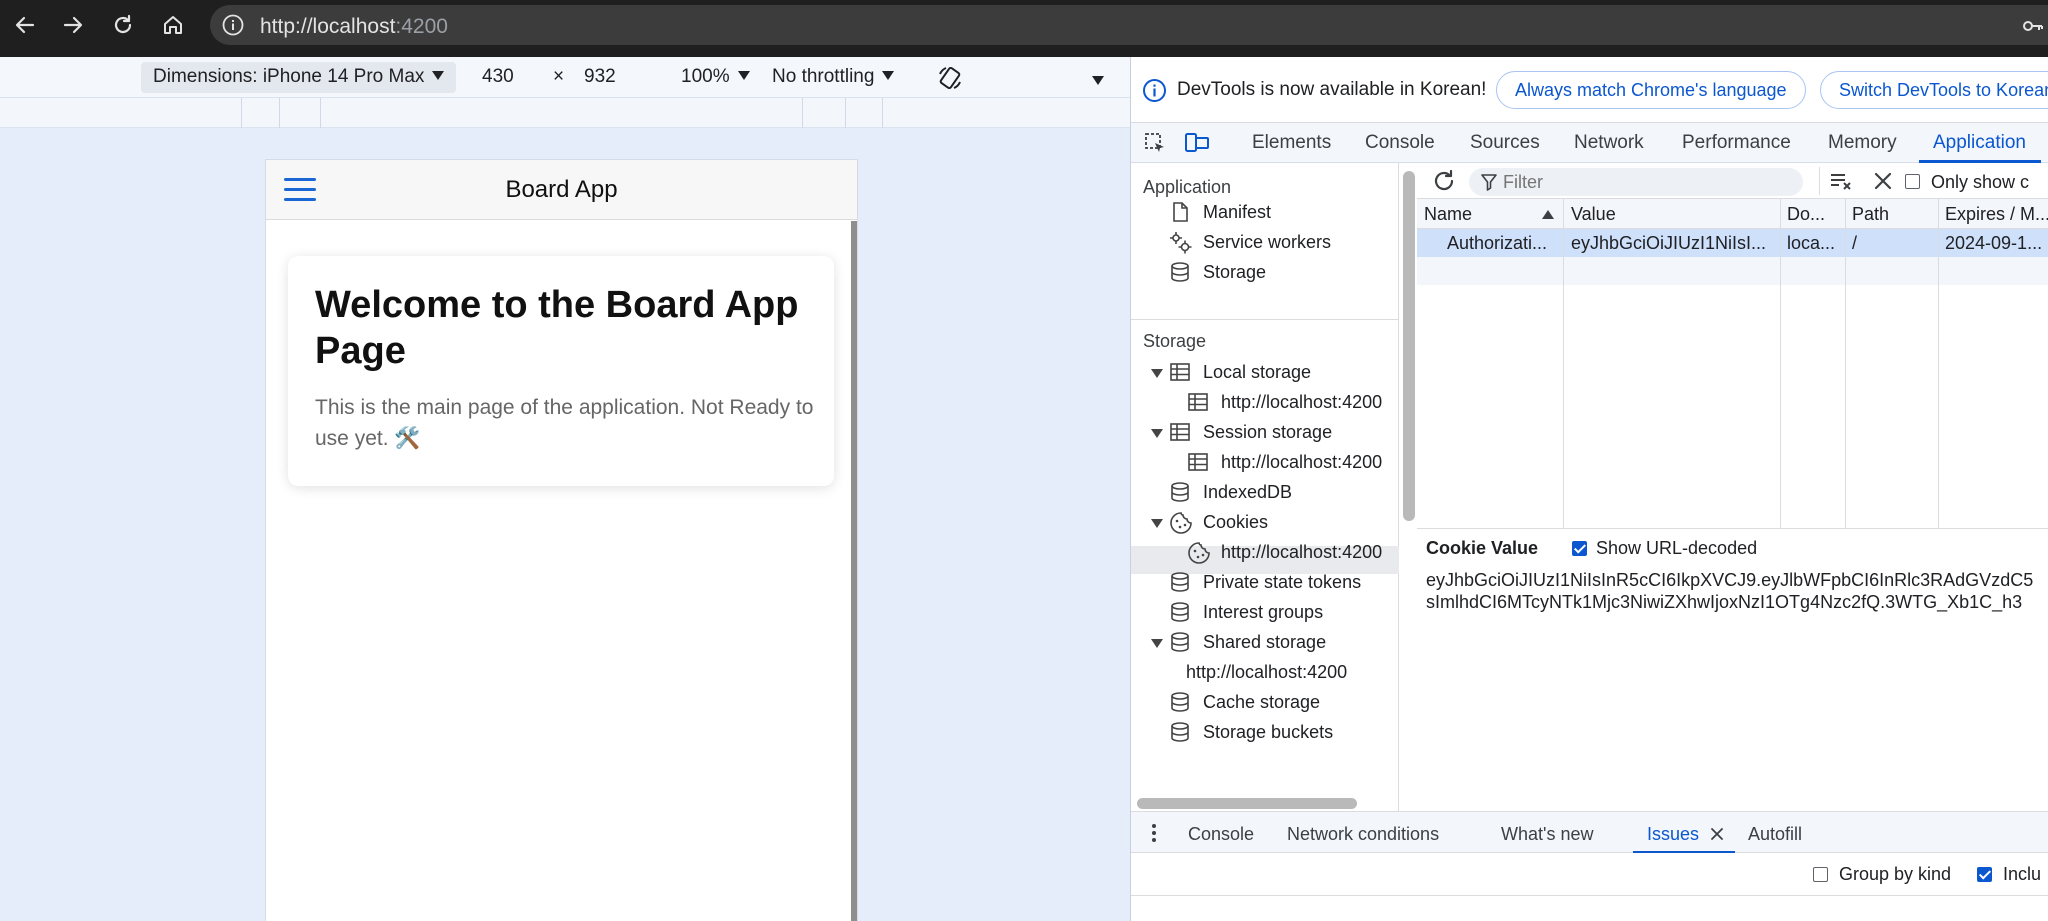  I want to click on dimensions-select: Dimensions: iPhone 14 Pro Max, so click(299, 77).